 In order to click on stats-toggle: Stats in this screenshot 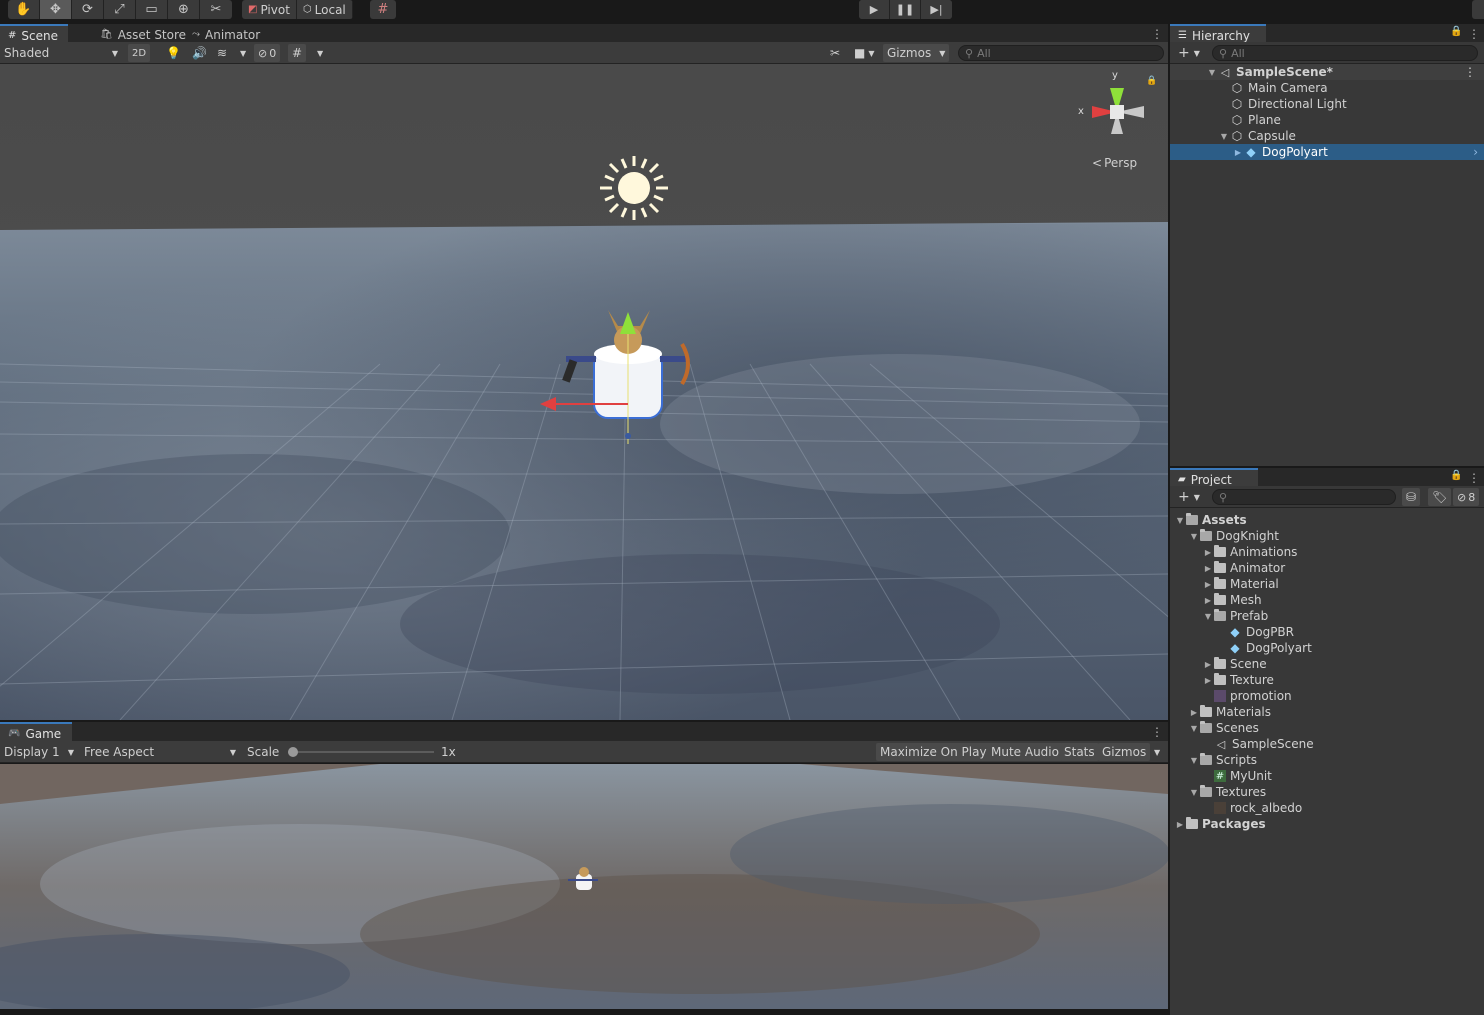, I will do `click(1079, 752)`.